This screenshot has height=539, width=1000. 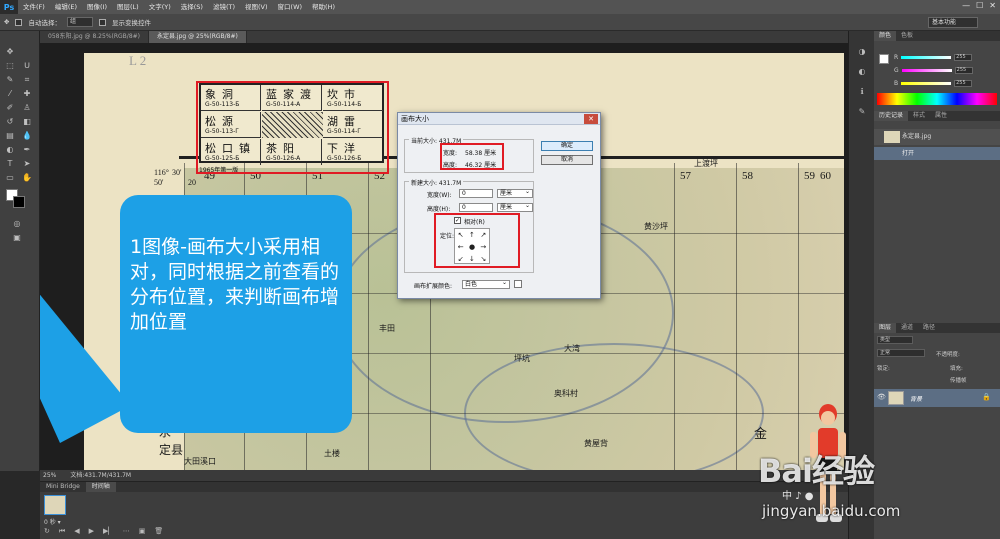 What do you see at coordinates (159, 182) in the screenshot?
I see `lat-label: 50'` at bounding box center [159, 182].